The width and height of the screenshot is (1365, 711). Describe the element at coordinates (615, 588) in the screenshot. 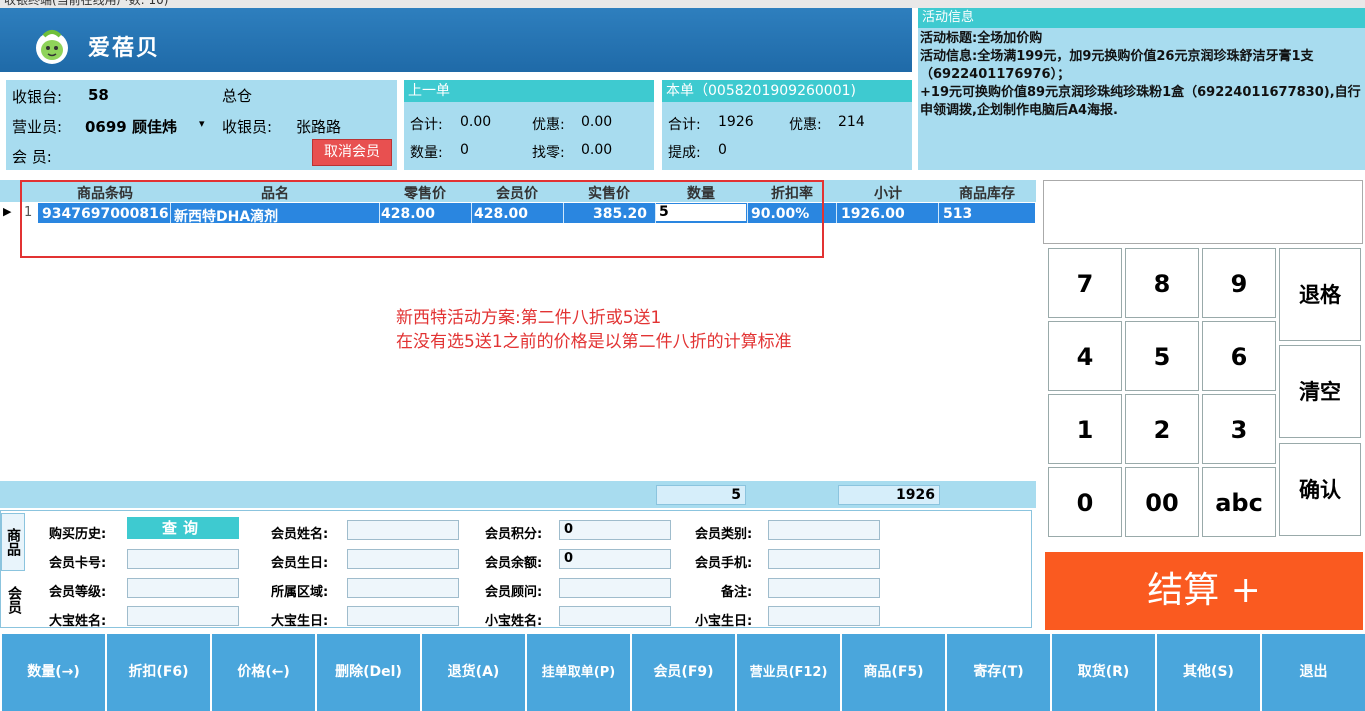

I see `advisor-field` at that location.